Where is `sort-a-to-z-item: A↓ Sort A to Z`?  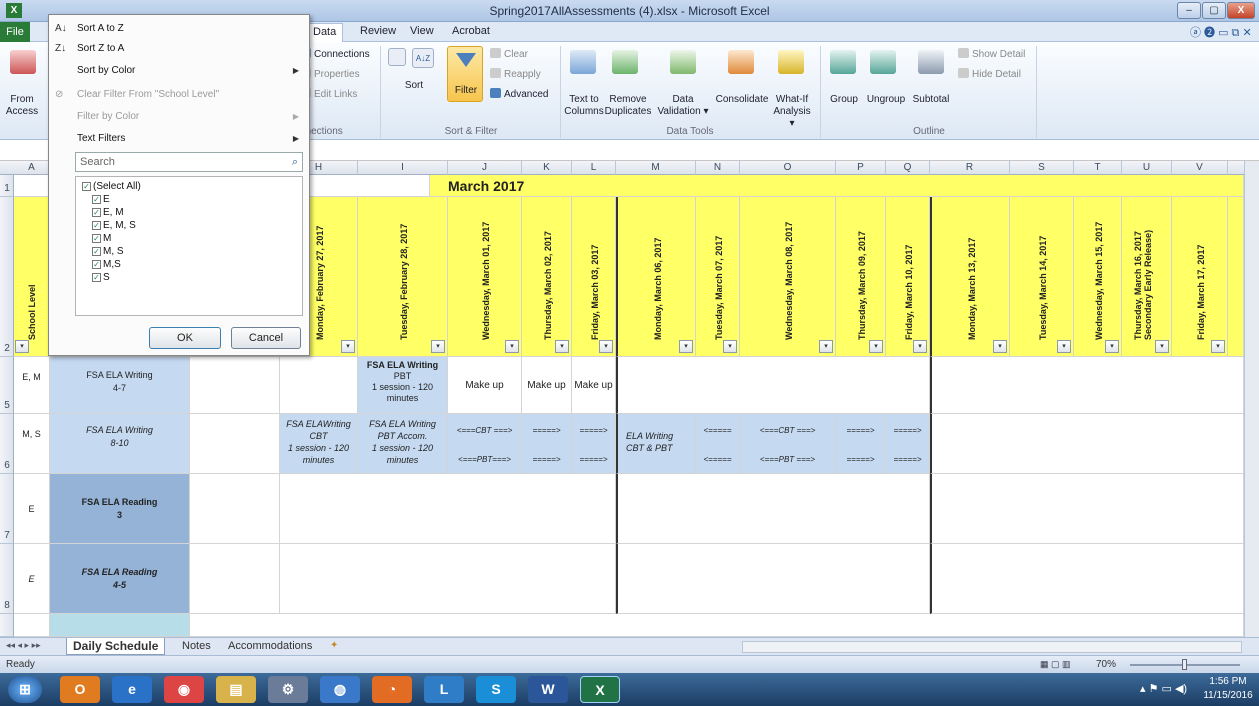
sort-a-to-z-item: A↓ Sort A to Z is located at coordinates (179, 29).